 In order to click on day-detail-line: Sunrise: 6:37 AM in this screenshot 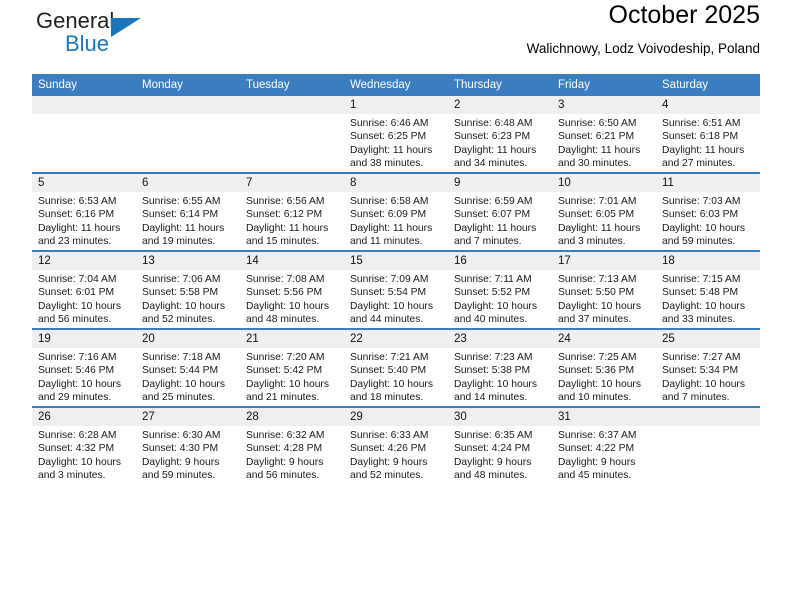, I will do `click(597, 435)`.